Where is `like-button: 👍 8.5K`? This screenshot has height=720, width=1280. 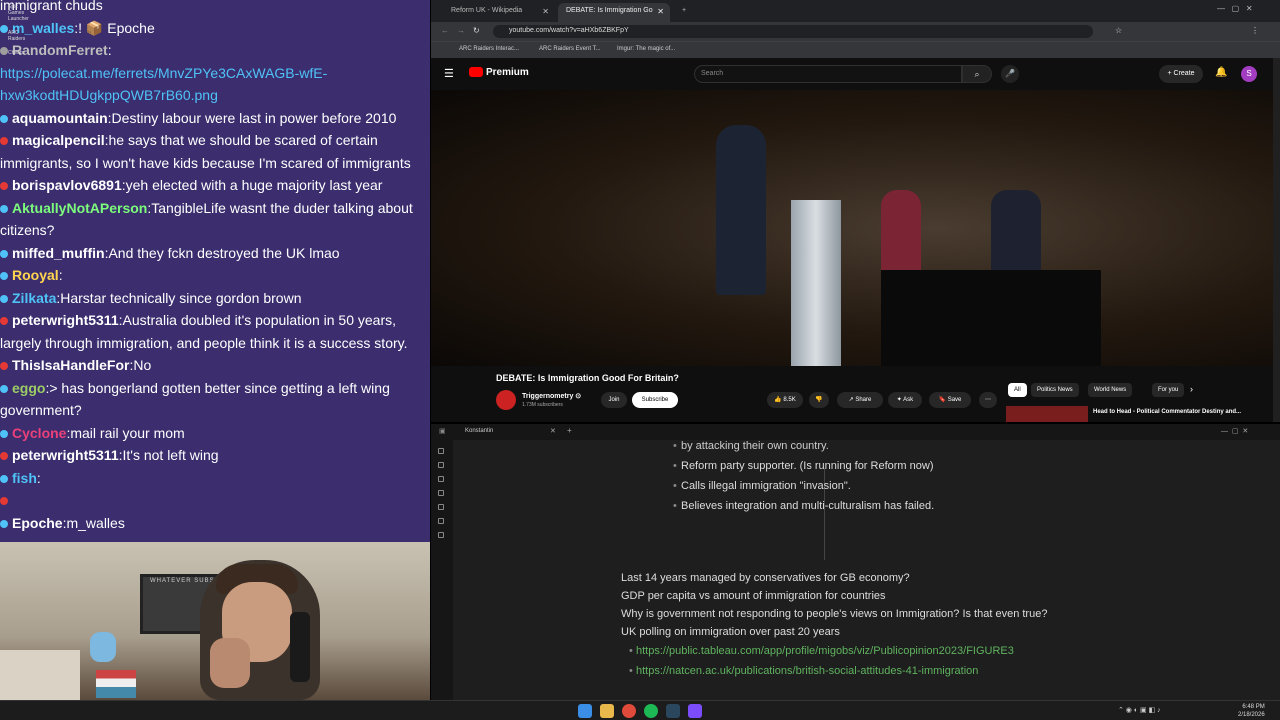
like-button: 👍 8.5K is located at coordinates (785, 400).